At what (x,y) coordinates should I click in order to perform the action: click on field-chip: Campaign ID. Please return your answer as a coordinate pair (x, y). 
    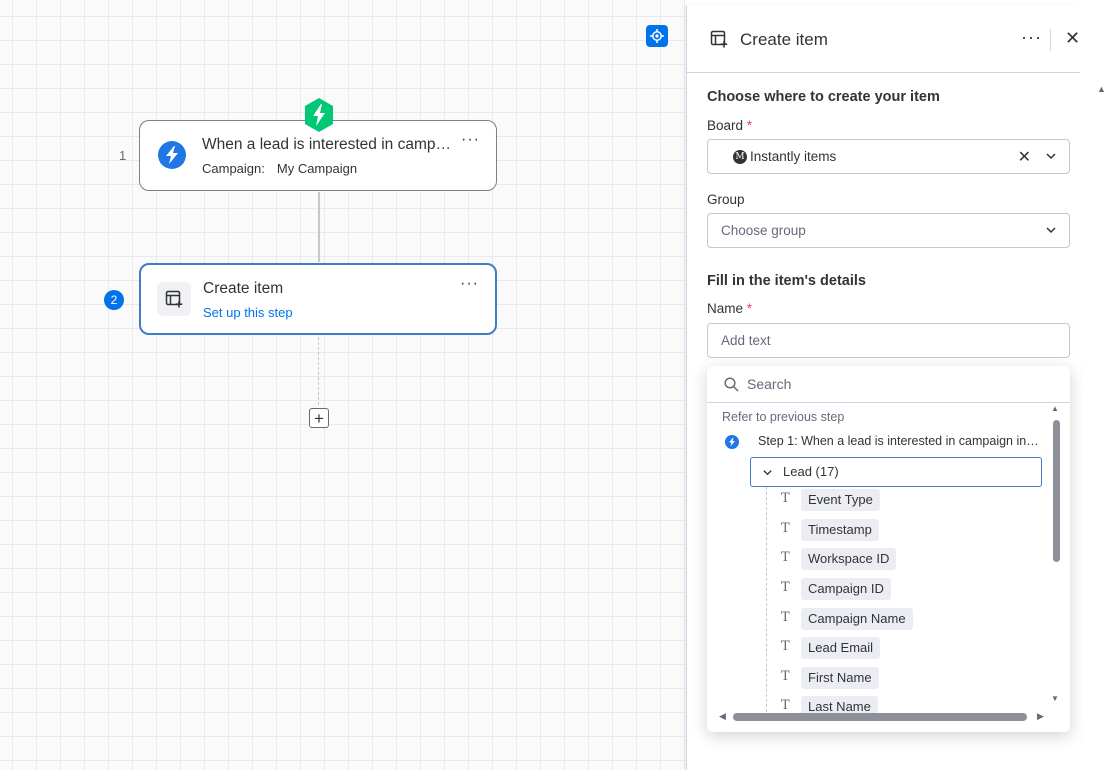
    Looking at the image, I should click on (846, 589).